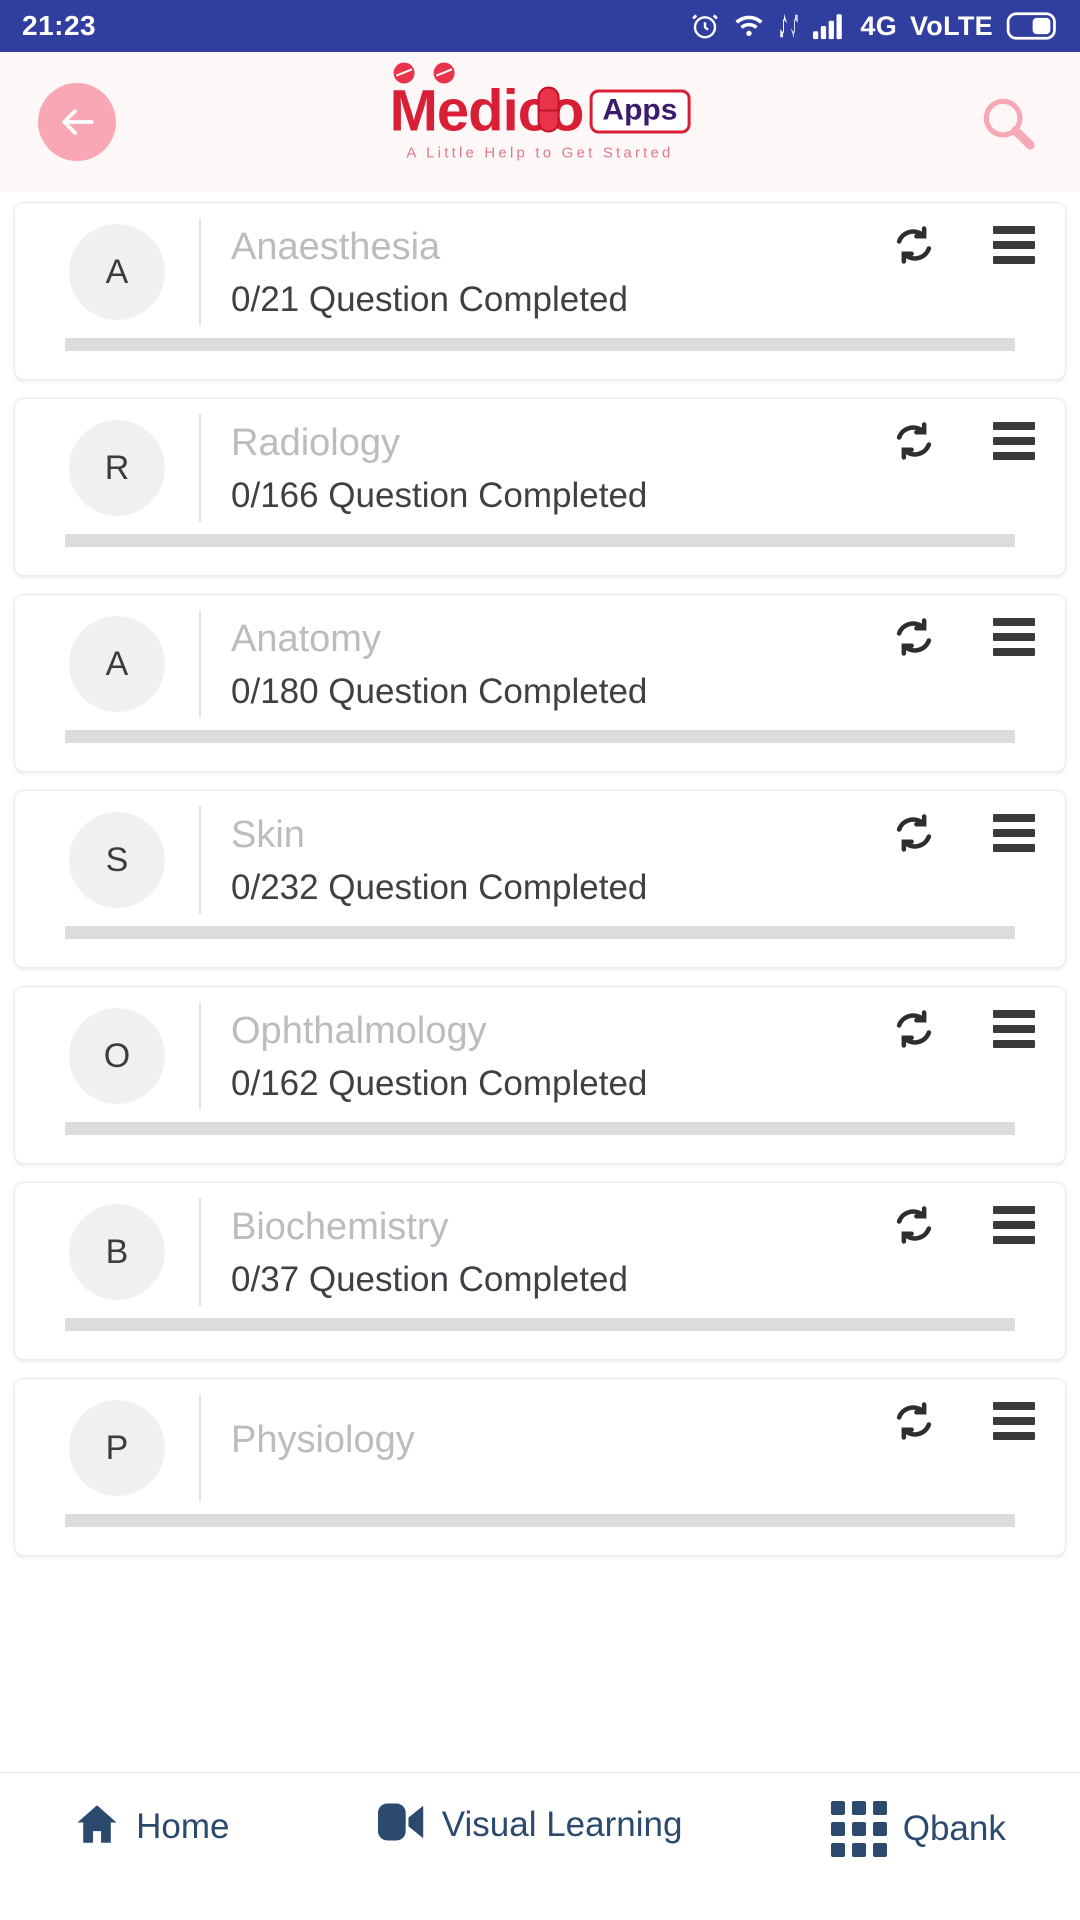 This screenshot has width=1080, height=1920. I want to click on search-button, so click(1007, 122).